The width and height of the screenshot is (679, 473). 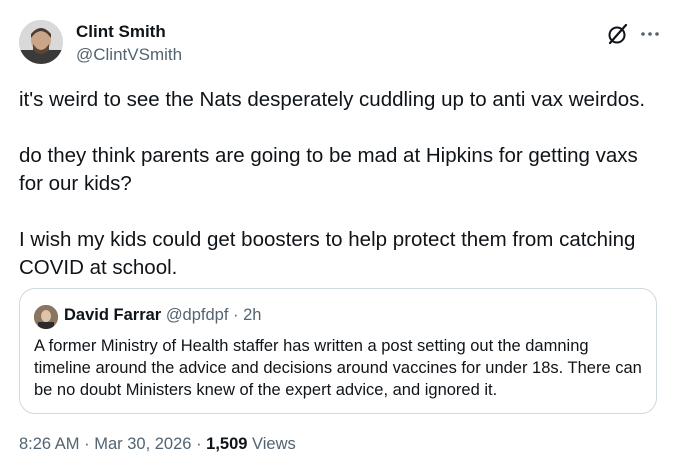 I want to click on tweet-time: 8:26 AM, so click(x=49, y=444).